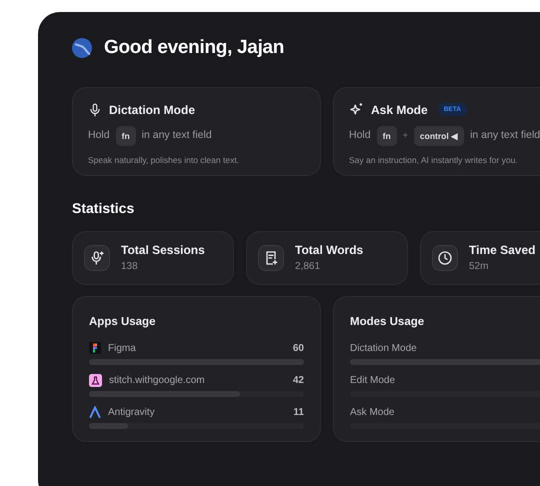 The image size is (540, 486). What do you see at coordinates (405, 135) in the screenshot?
I see `plus-sign: +` at bounding box center [405, 135].